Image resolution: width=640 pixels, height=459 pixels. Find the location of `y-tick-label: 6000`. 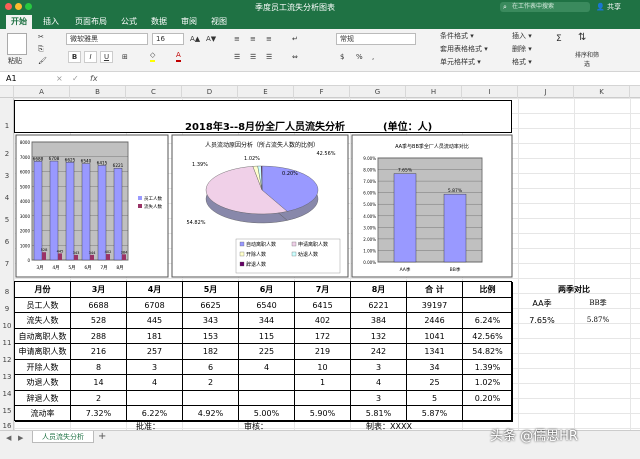

y-tick-label: 6000 is located at coordinates (25, 172).